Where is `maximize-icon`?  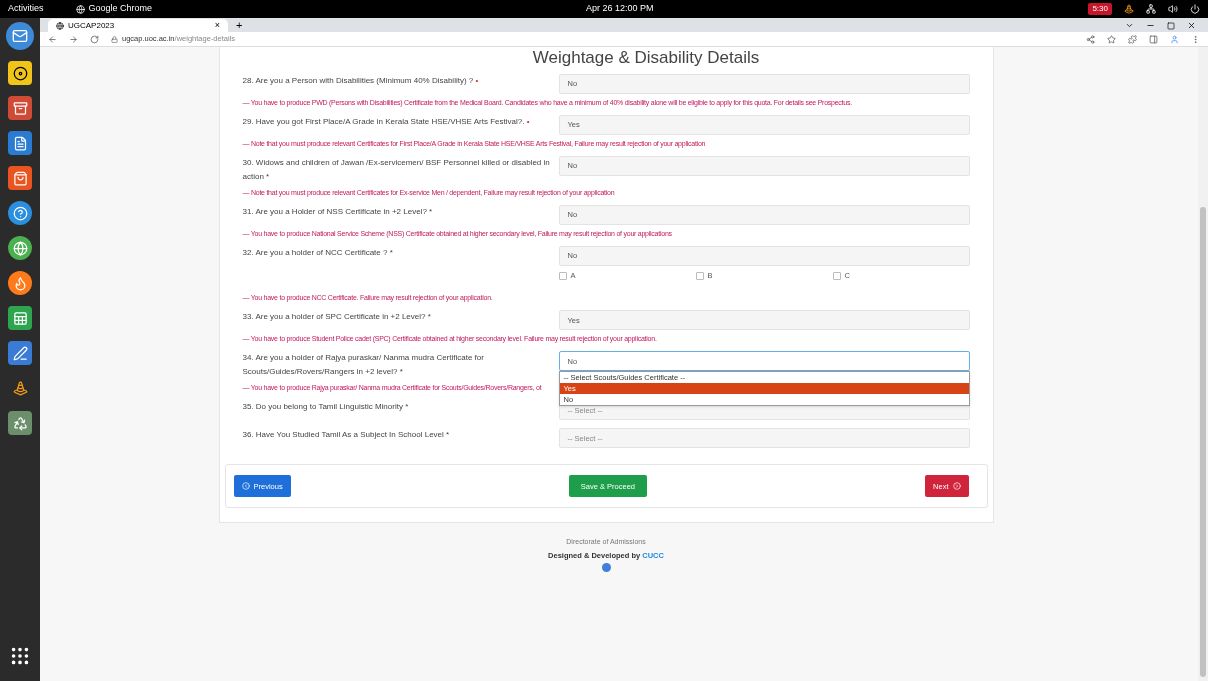 maximize-icon is located at coordinates (1171, 25).